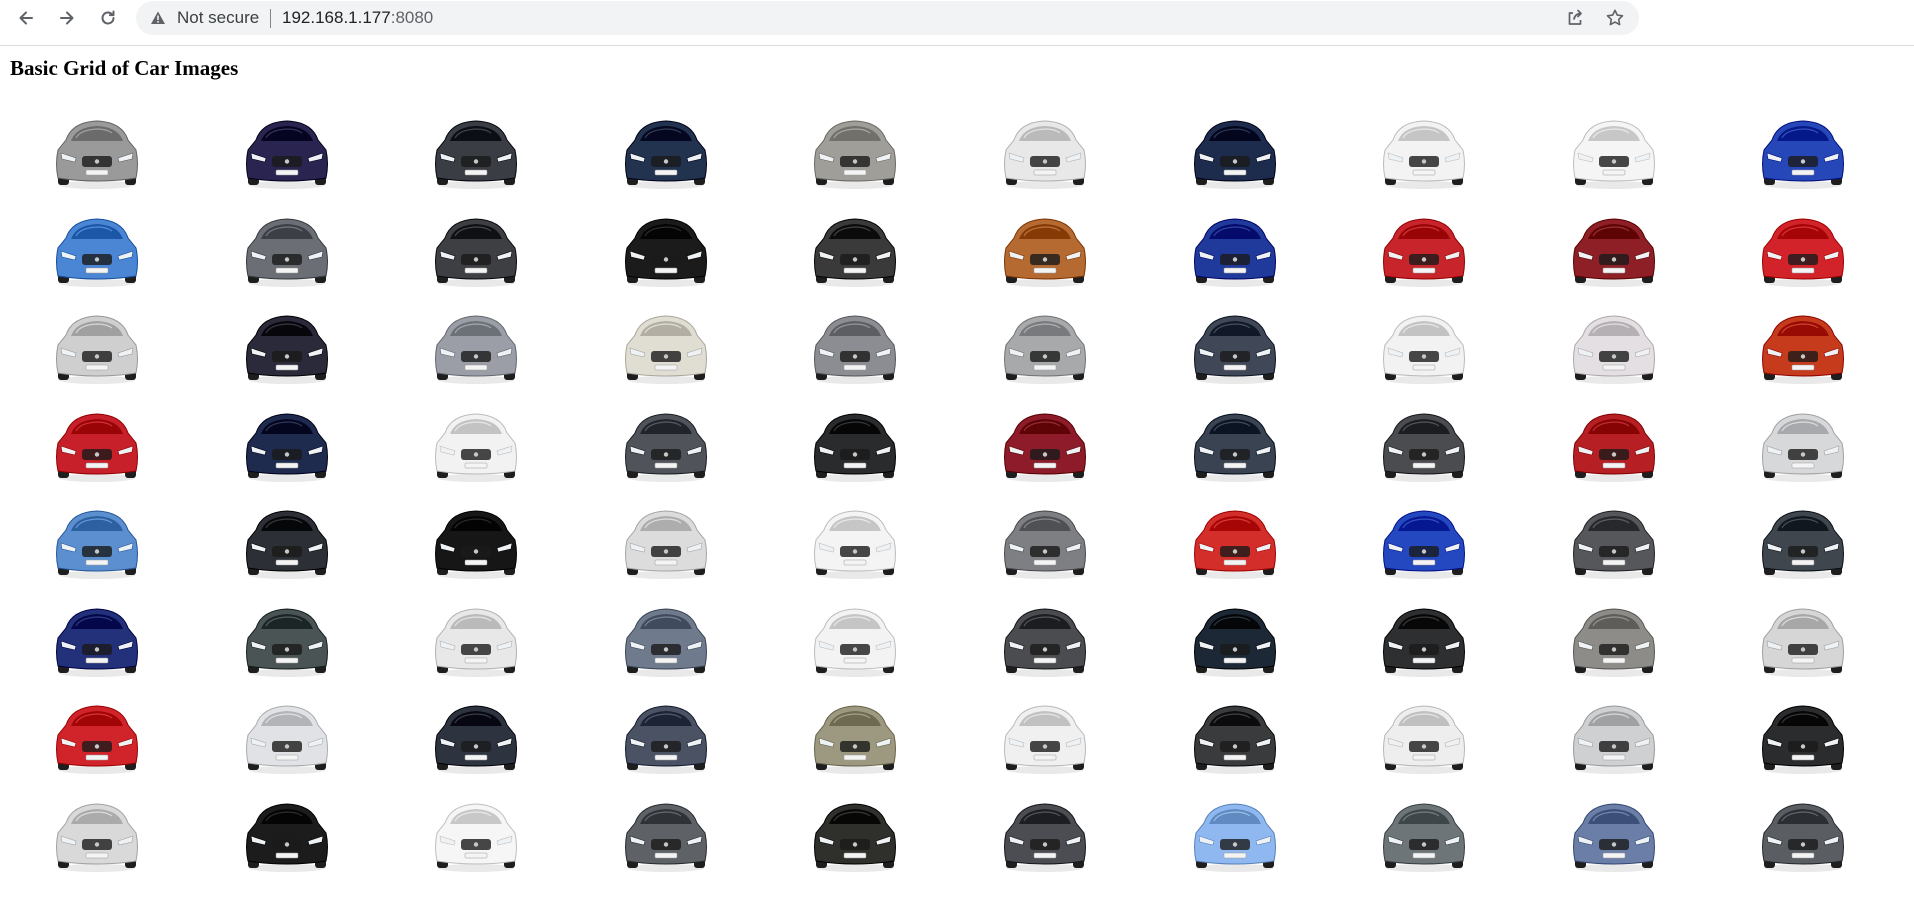  What do you see at coordinates (218, 18) in the screenshot?
I see `security-label: Not secure` at bounding box center [218, 18].